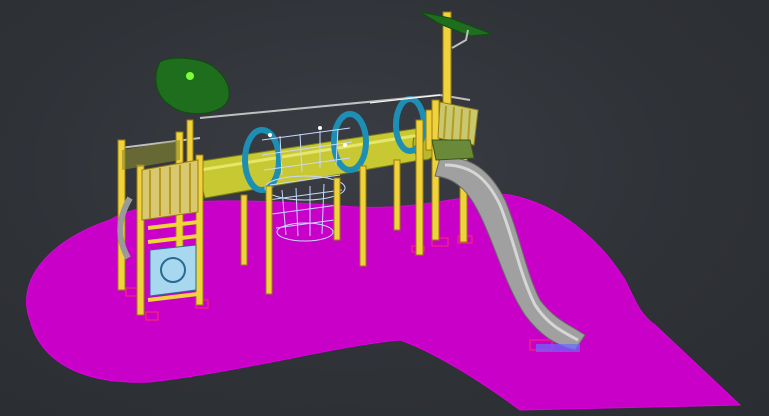  What do you see at coordinates (456, 24) in the screenshot?
I see `right-roof-flag` at bounding box center [456, 24].